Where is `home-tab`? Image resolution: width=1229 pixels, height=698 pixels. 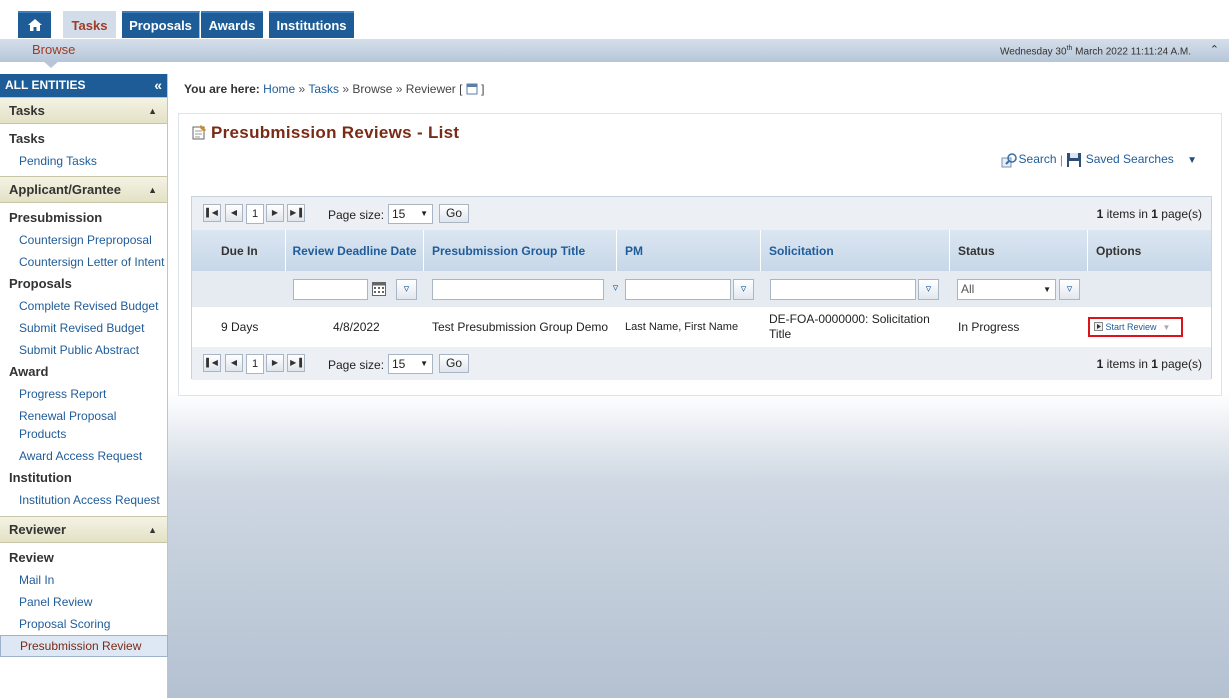 home-tab is located at coordinates (34, 24).